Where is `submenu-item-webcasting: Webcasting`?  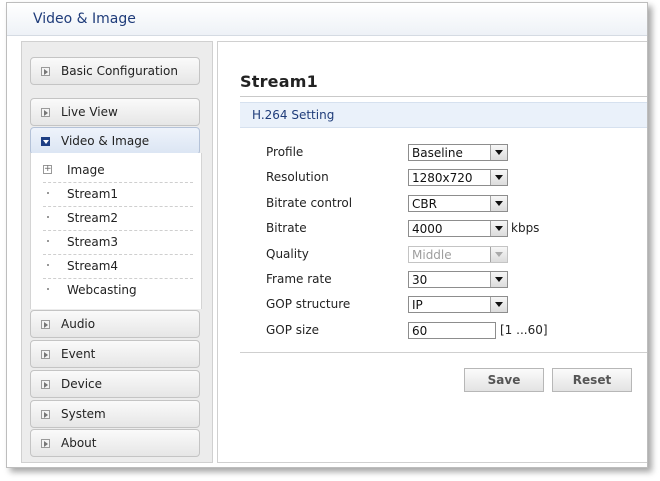
submenu-item-webcasting: Webcasting is located at coordinates (118, 291).